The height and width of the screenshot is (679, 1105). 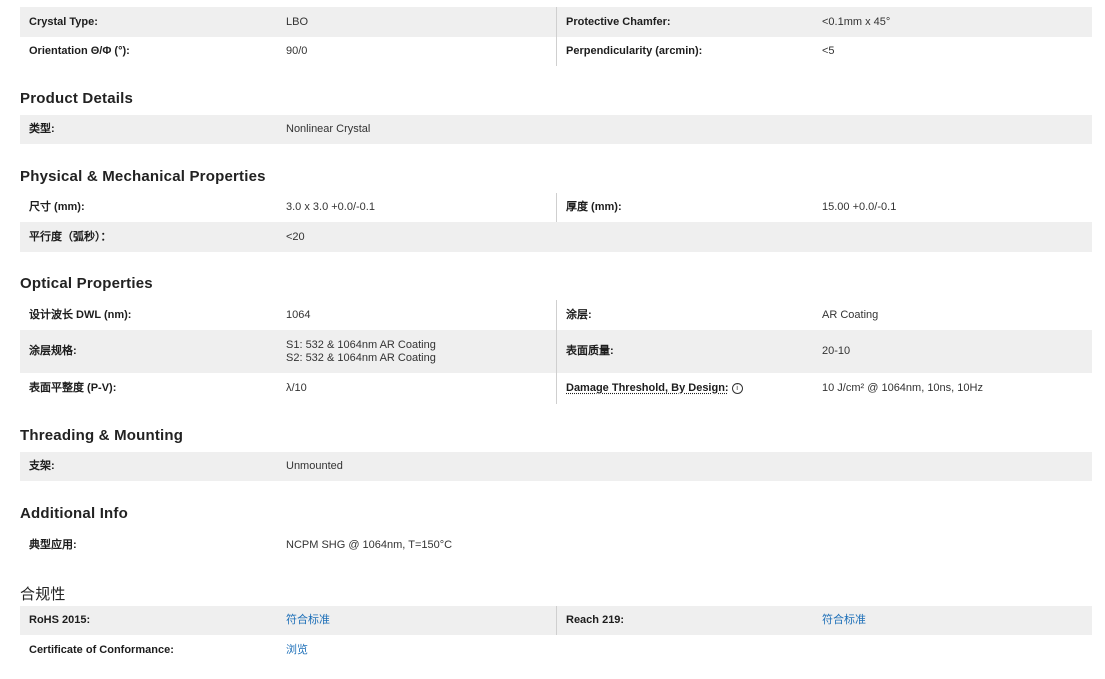 What do you see at coordinates (957, 620) in the screenshot?
I see `reach-compliance-link: 符合标准` at bounding box center [957, 620].